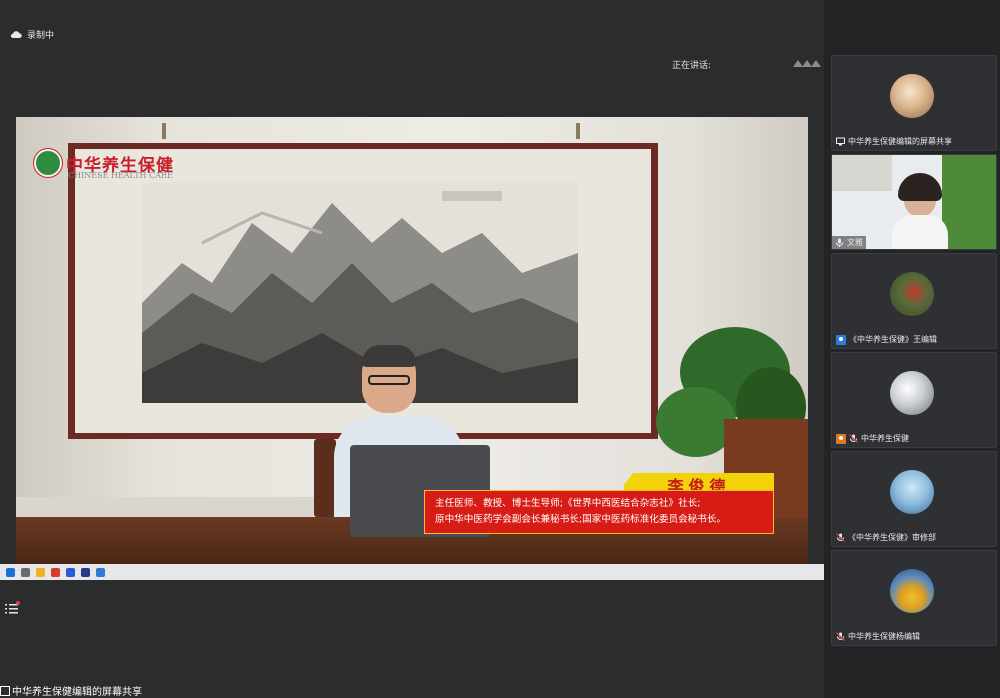 The width and height of the screenshot is (1000, 698). I want to click on screen-share-status: 中华养生保健编辑的屏幕共享, so click(71, 690).